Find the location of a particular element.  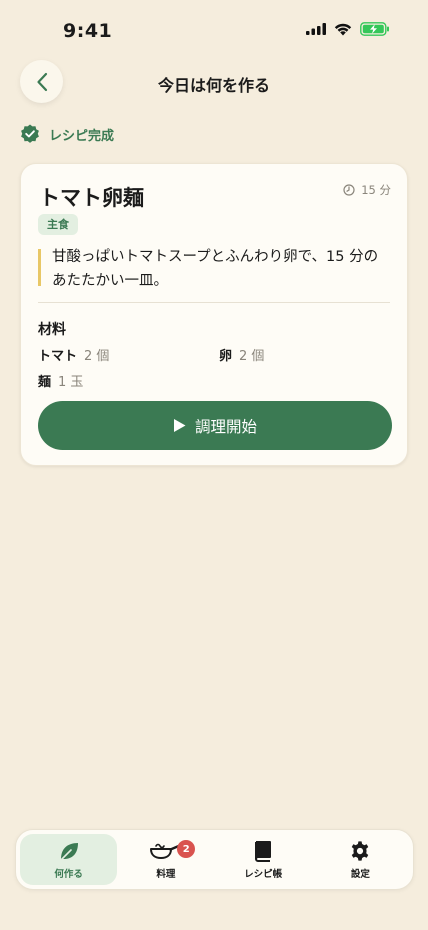

status-bar: 9:41 is located at coordinates (214, 27).